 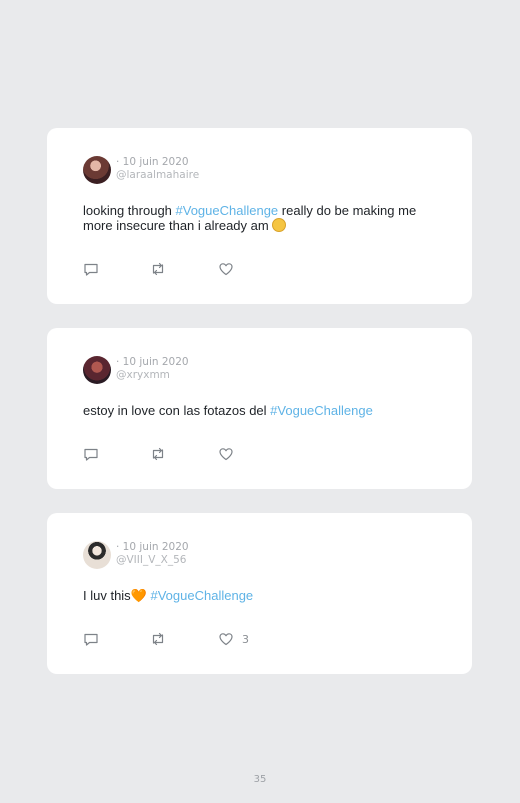 What do you see at coordinates (129, 210) in the screenshot?
I see `tweet-text-before: looking through` at bounding box center [129, 210].